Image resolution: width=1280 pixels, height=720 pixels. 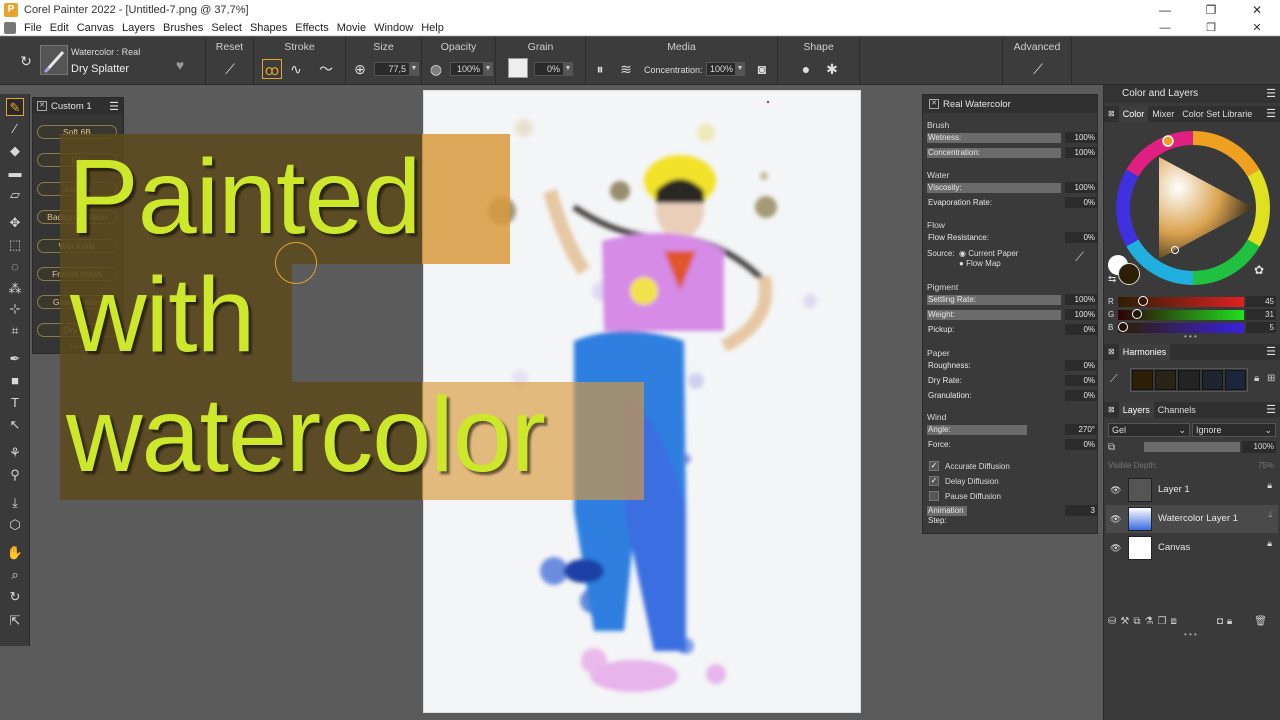 What do you see at coordinates (1260, 623) in the screenshot?
I see `trash-icon: 🗑︎` at bounding box center [1260, 623].